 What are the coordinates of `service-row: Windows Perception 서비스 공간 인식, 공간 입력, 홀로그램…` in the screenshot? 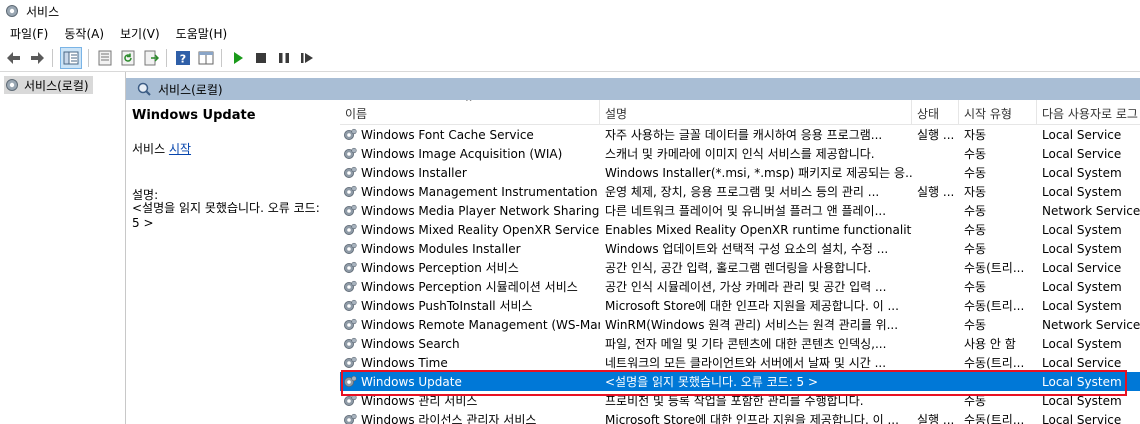 It's located at (740, 267).